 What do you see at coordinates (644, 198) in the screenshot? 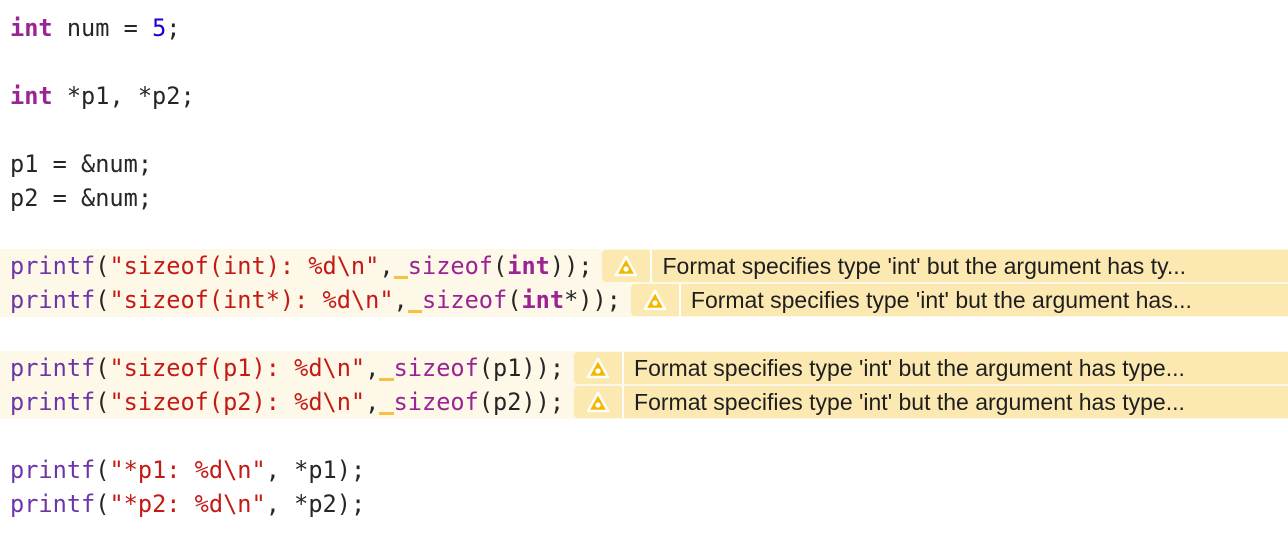
I see `code-line: p2 = &num;` at bounding box center [644, 198].